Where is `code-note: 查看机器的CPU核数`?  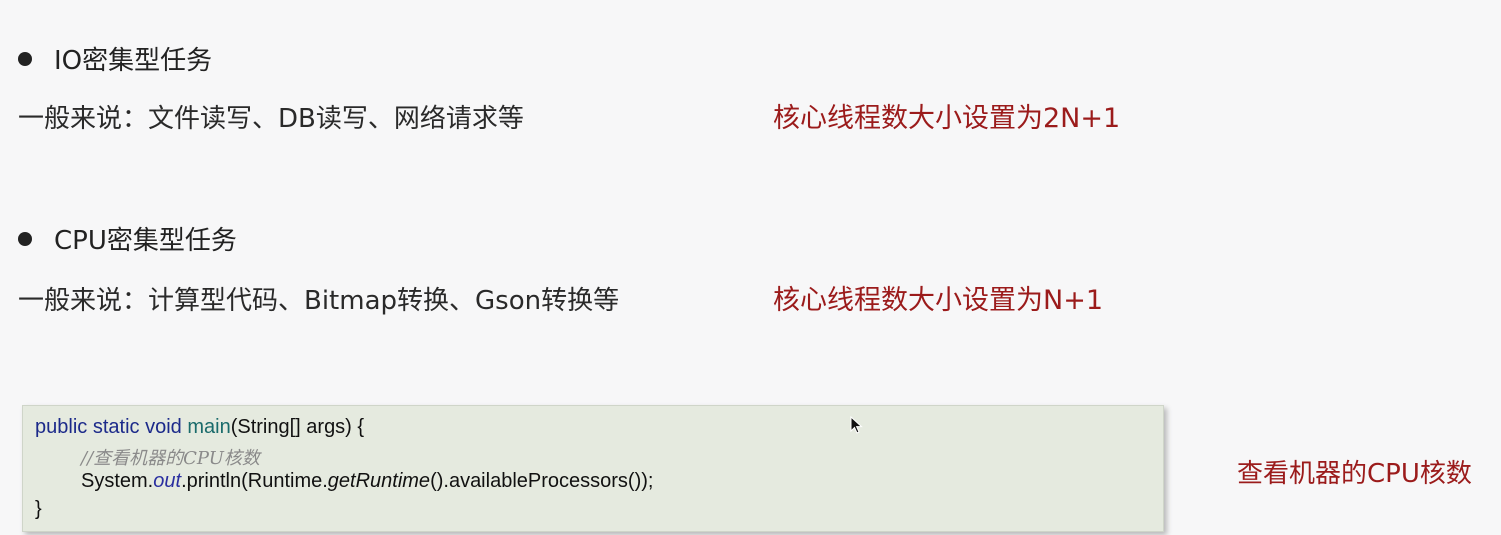 code-note: 查看机器的CPU核数 is located at coordinates (1354, 474).